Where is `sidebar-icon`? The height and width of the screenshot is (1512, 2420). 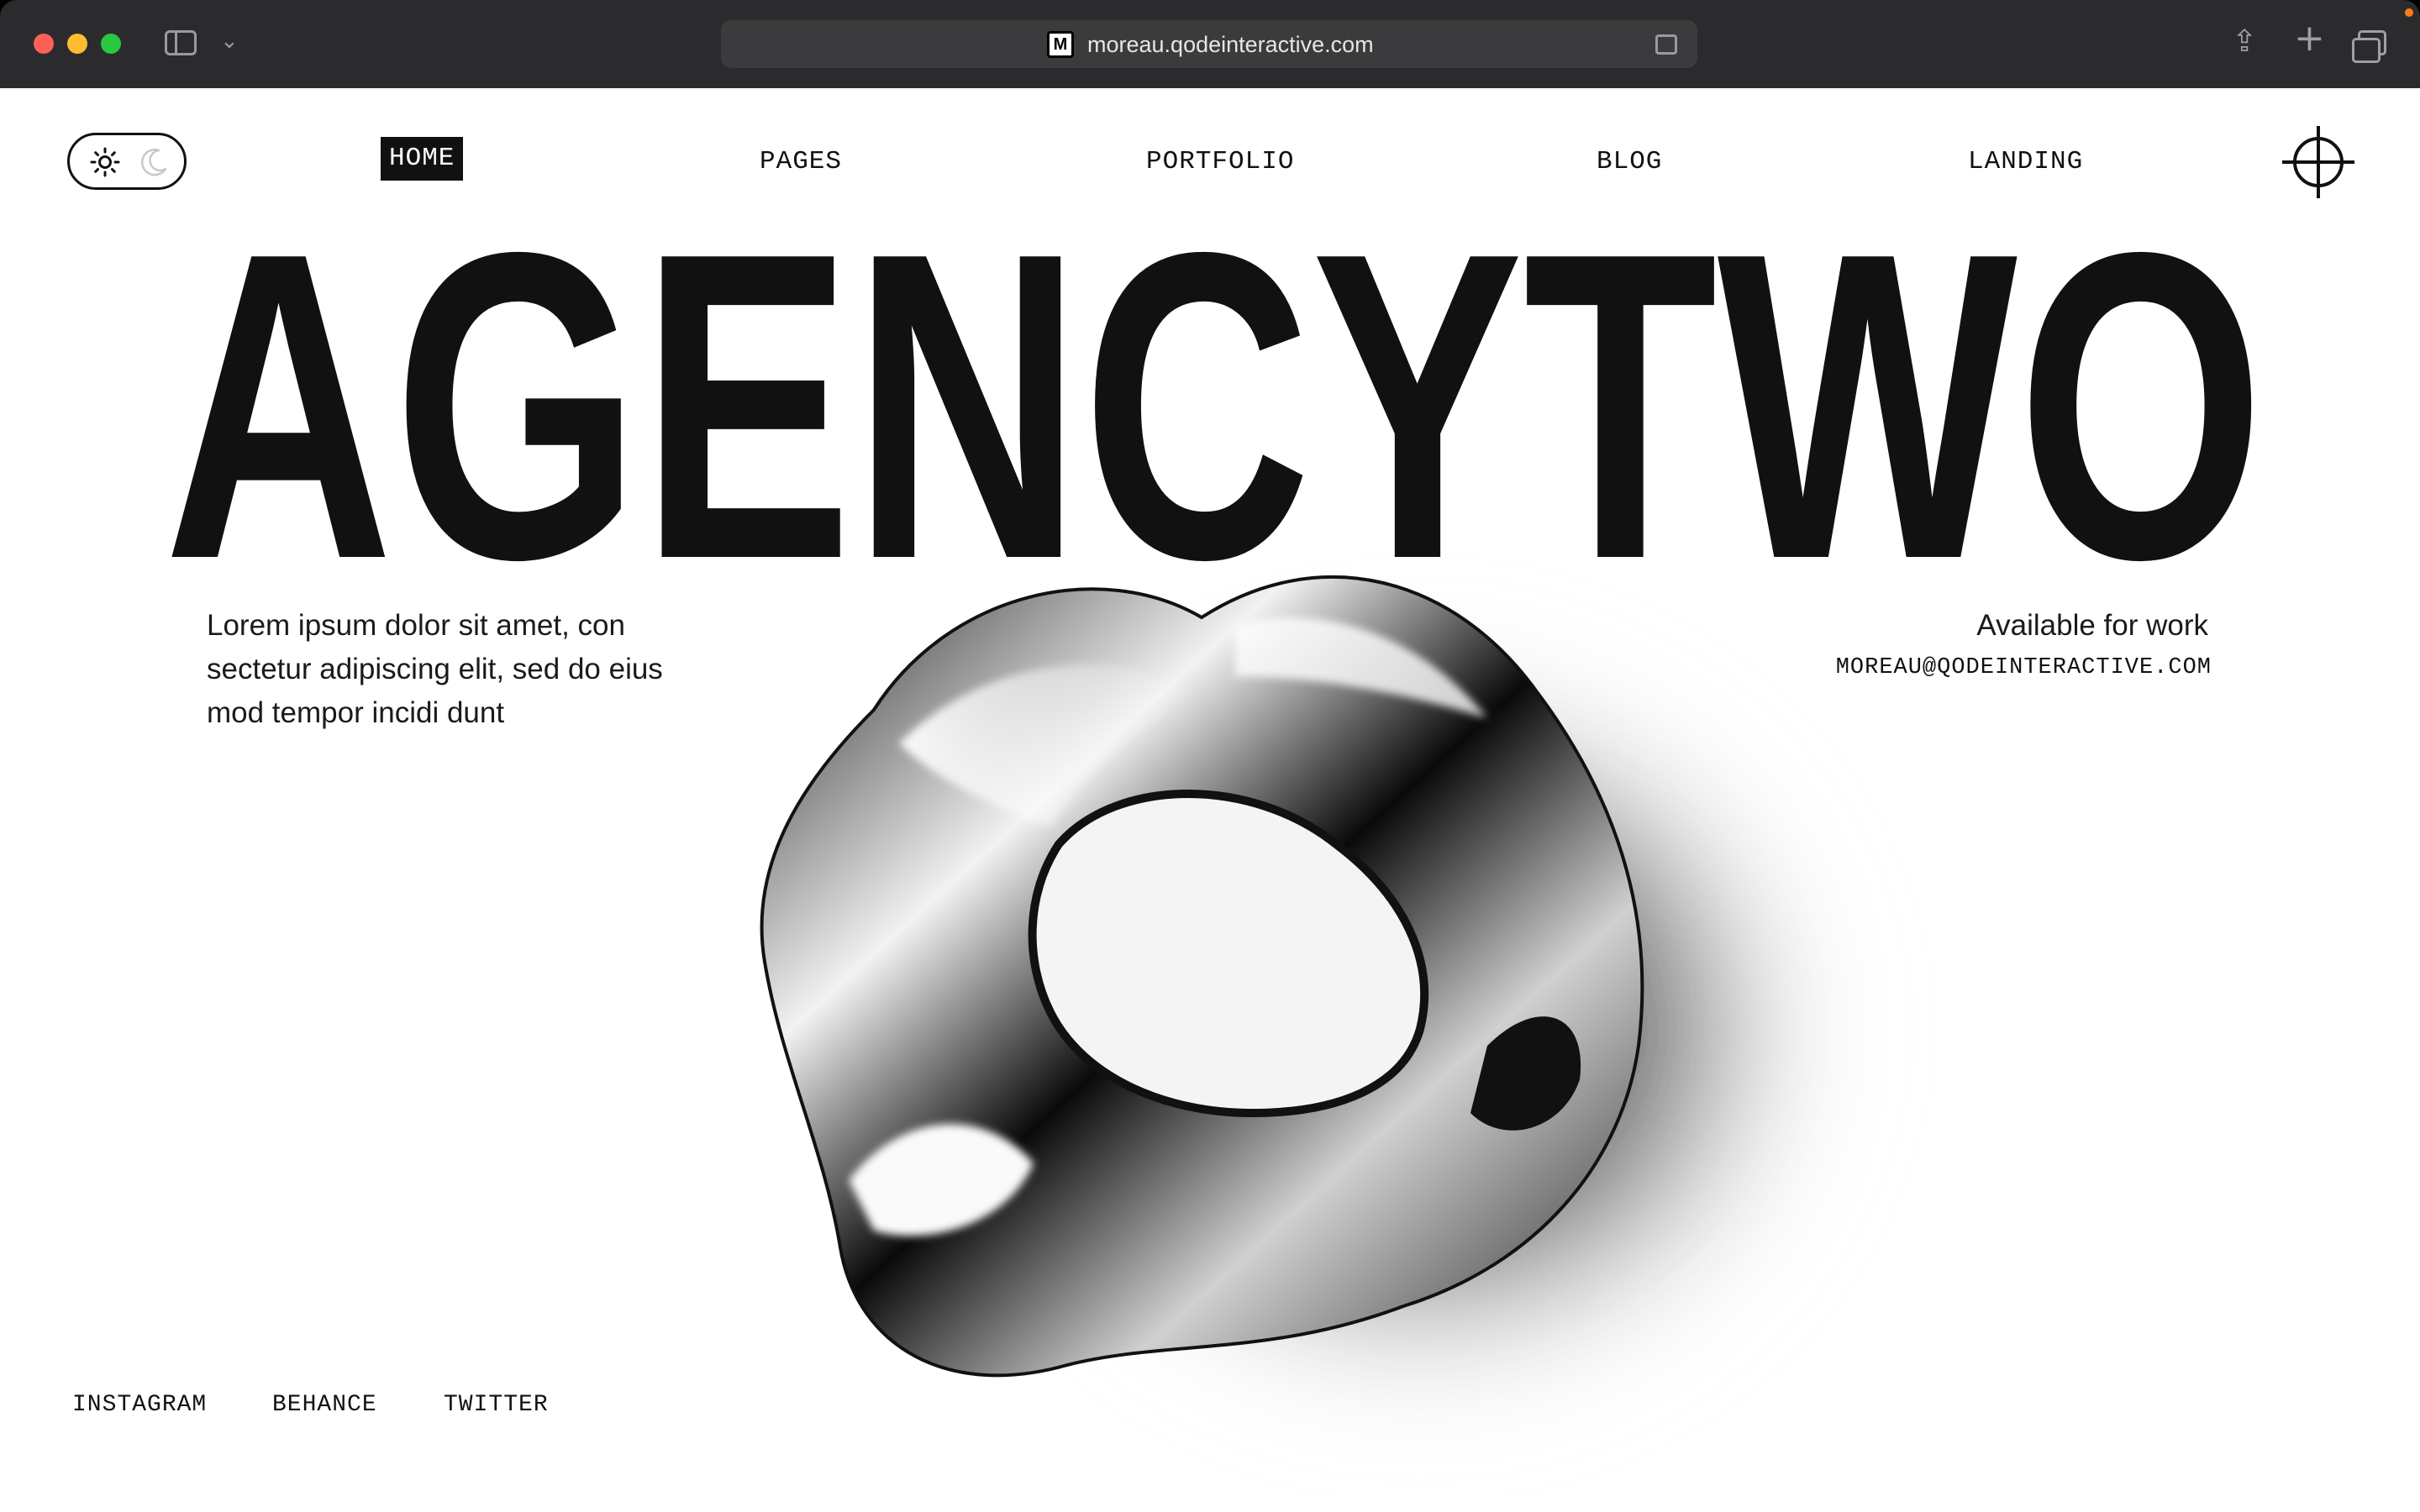
sidebar-icon is located at coordinates (181, 42).